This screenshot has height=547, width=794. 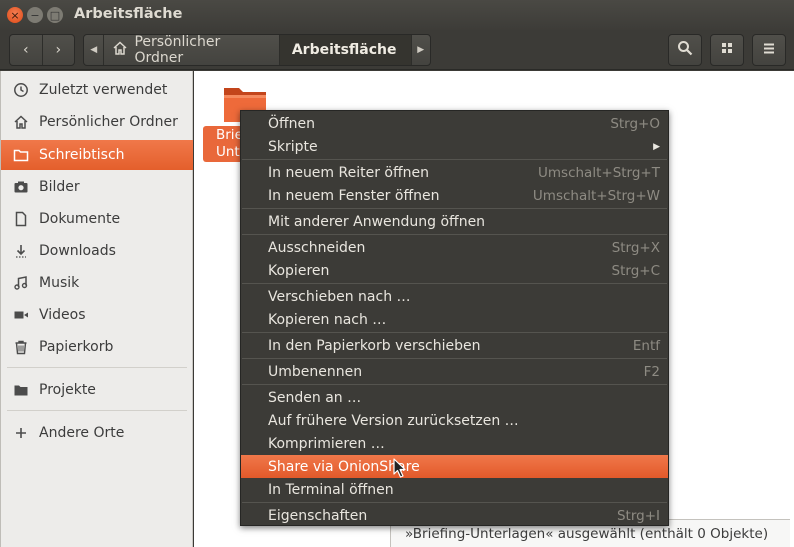 What do you see at coordinates (80, 219) in the screenshot?
I see `sidebar-item-label: Dokumente` at bounding box center [80, 219].